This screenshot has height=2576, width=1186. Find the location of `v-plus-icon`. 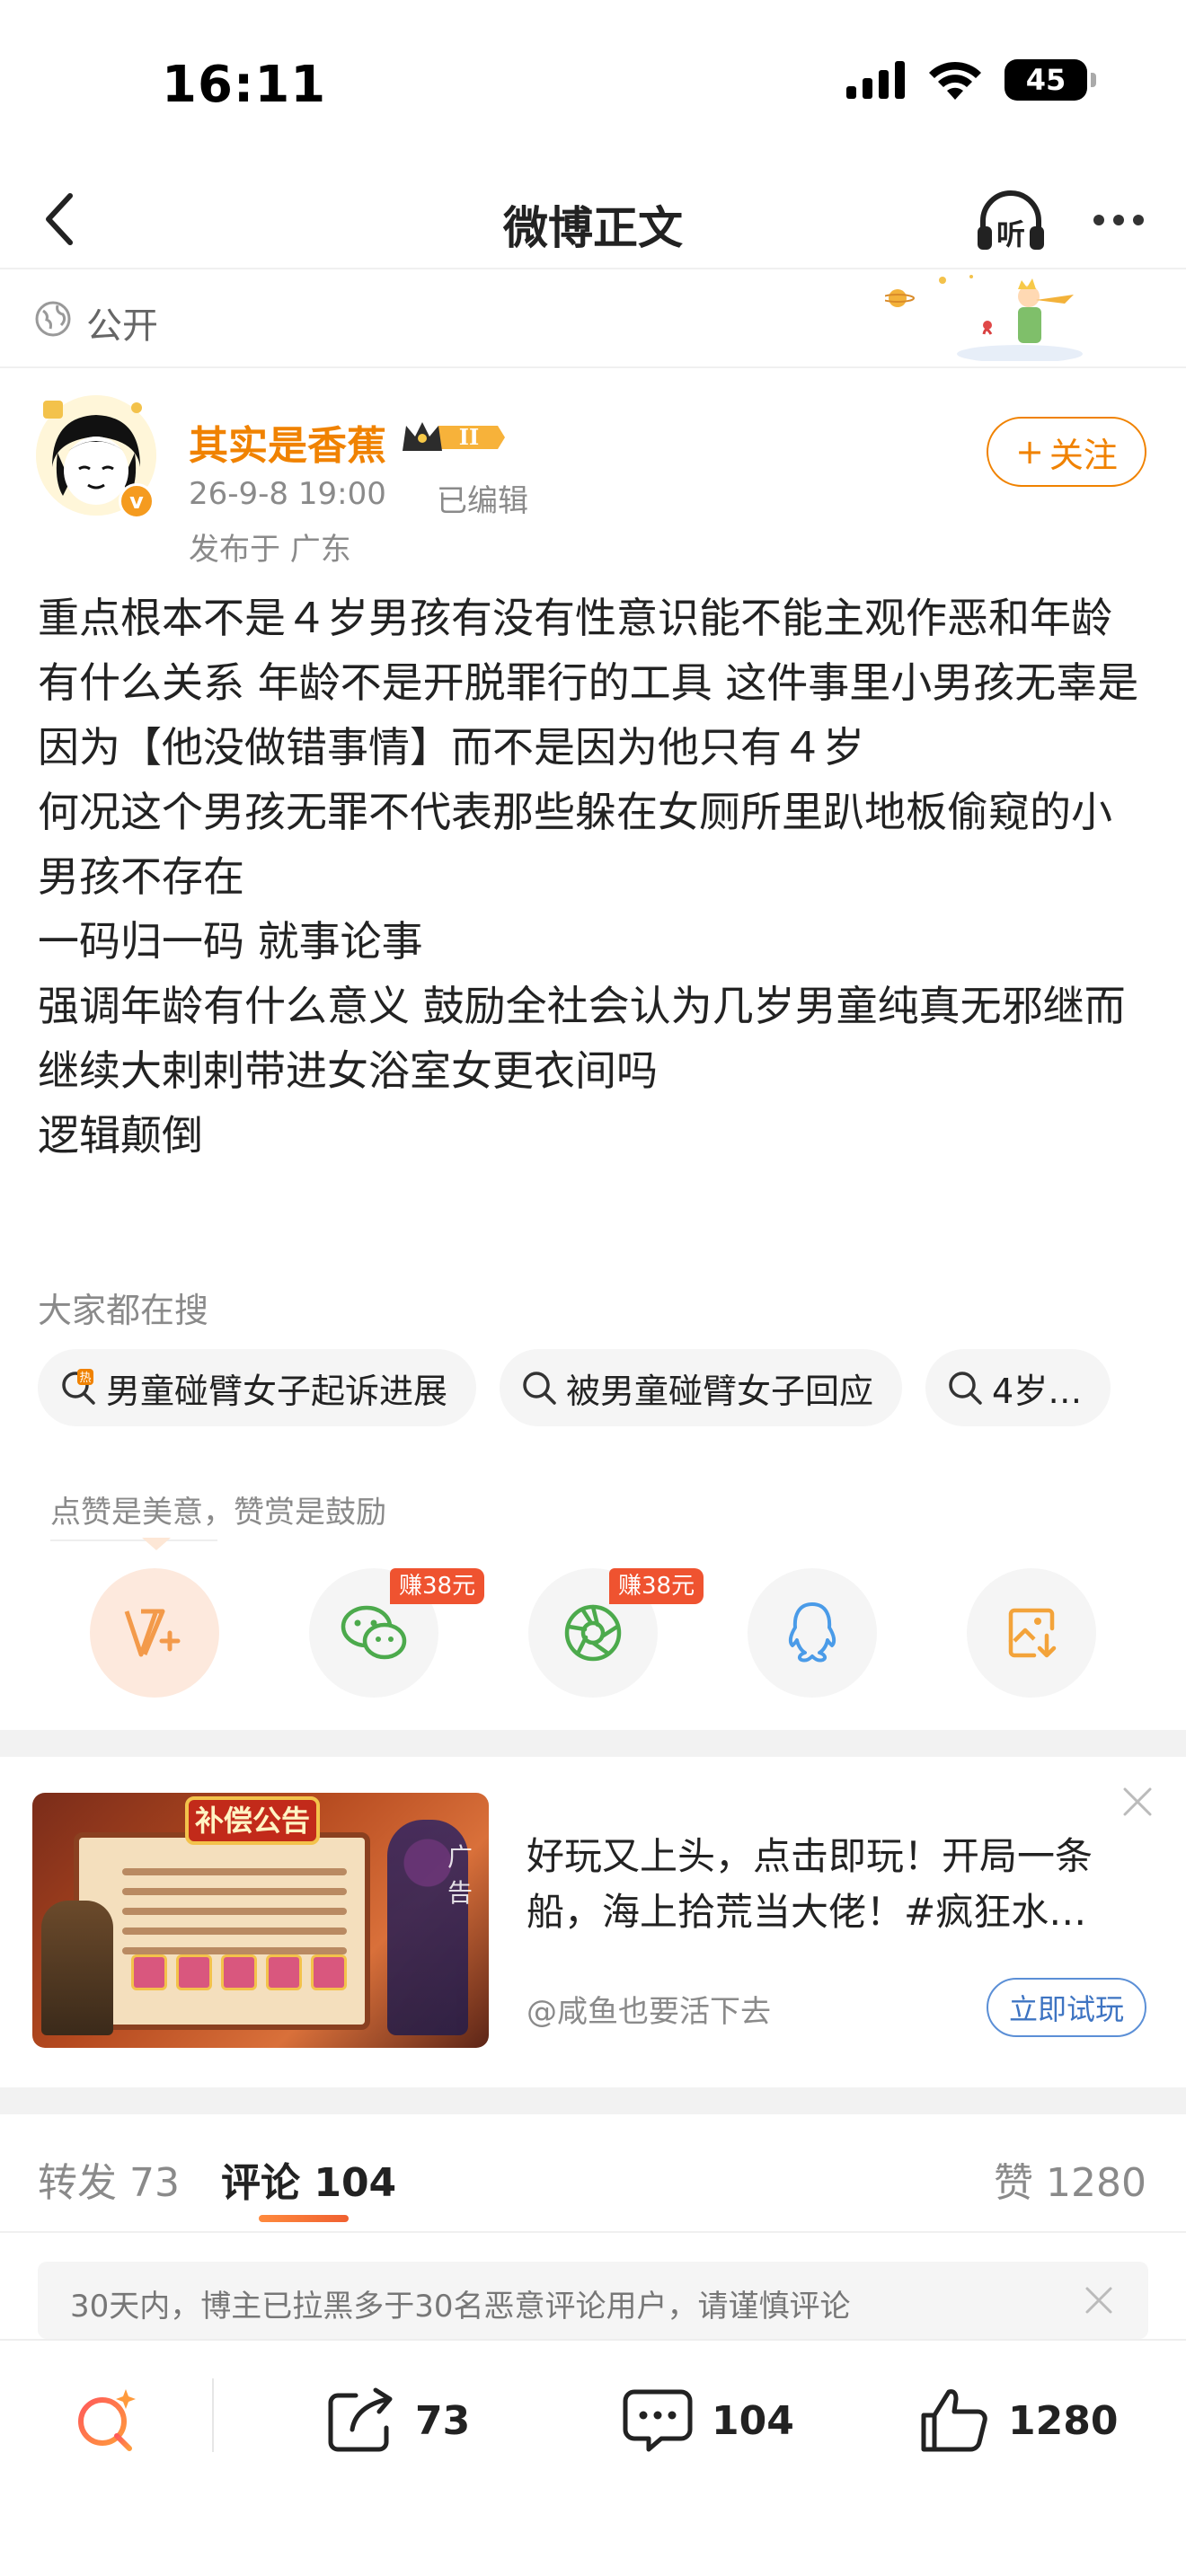

v-plus-icon is located at coordinates (152, 1633).